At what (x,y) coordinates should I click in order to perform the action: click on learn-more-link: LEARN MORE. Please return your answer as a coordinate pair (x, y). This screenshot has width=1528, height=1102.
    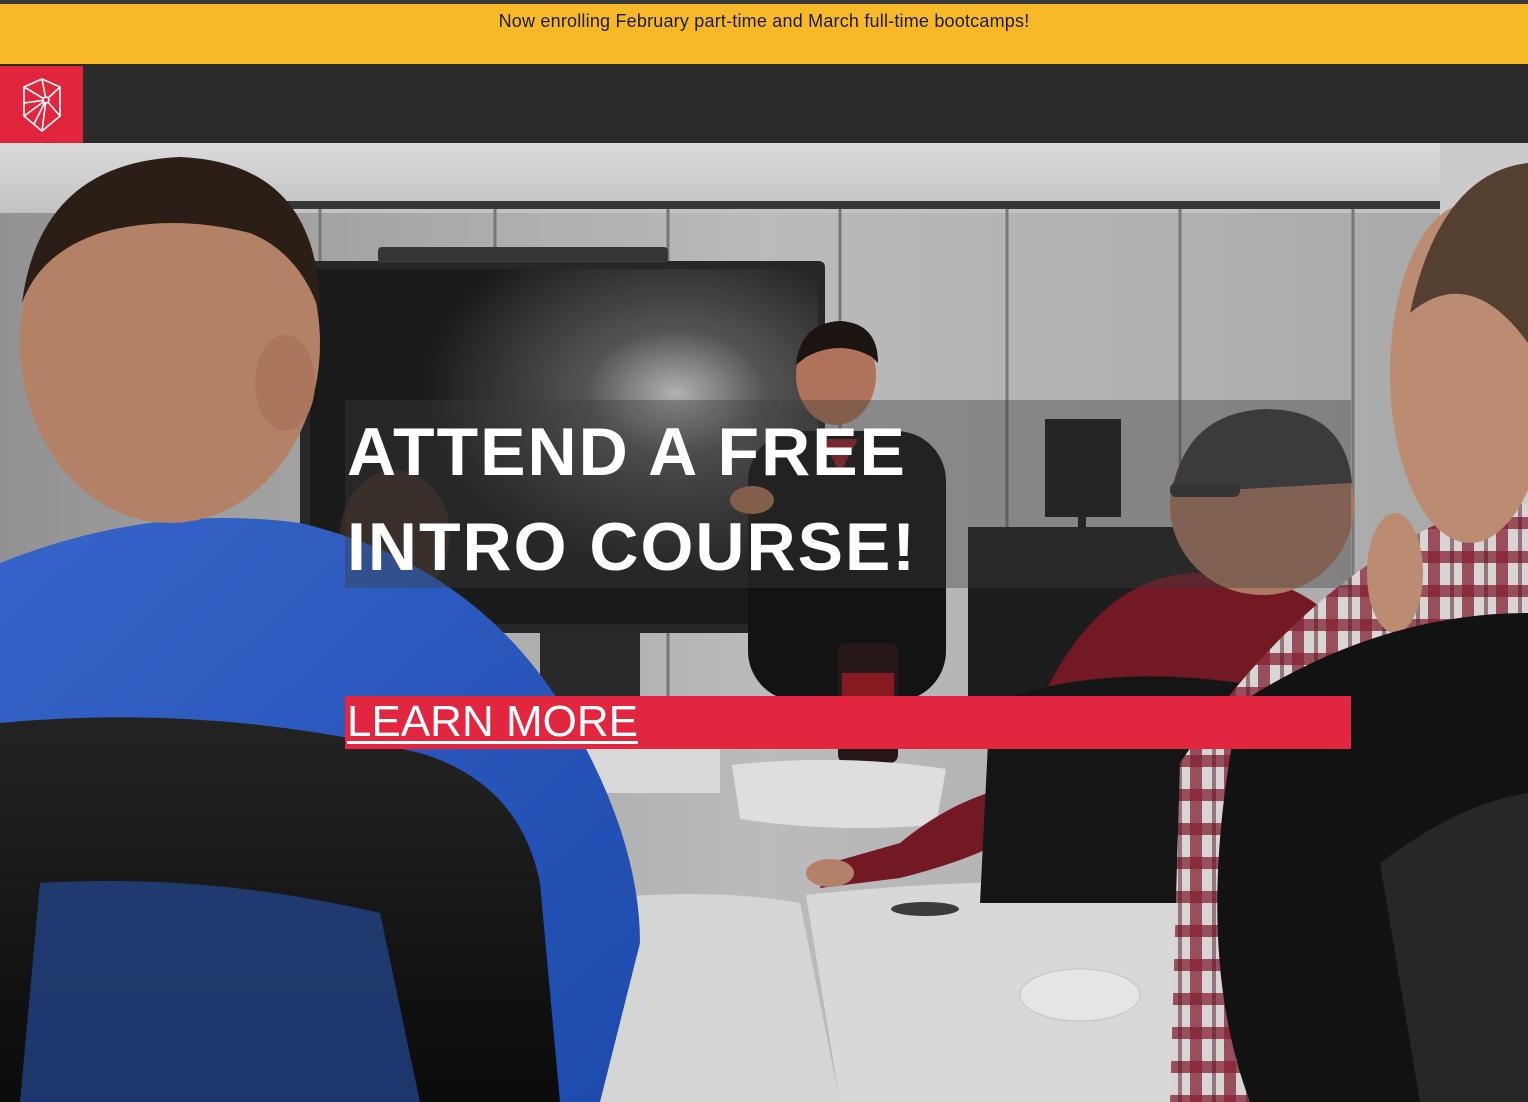
    Looking at the image, I should click on (492, 722).